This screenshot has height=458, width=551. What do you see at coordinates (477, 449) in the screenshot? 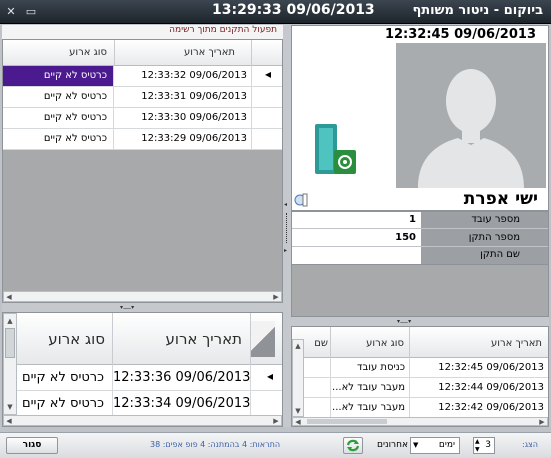
I see `stepper-down-icon: ▼` at bounding box center [477, 449].